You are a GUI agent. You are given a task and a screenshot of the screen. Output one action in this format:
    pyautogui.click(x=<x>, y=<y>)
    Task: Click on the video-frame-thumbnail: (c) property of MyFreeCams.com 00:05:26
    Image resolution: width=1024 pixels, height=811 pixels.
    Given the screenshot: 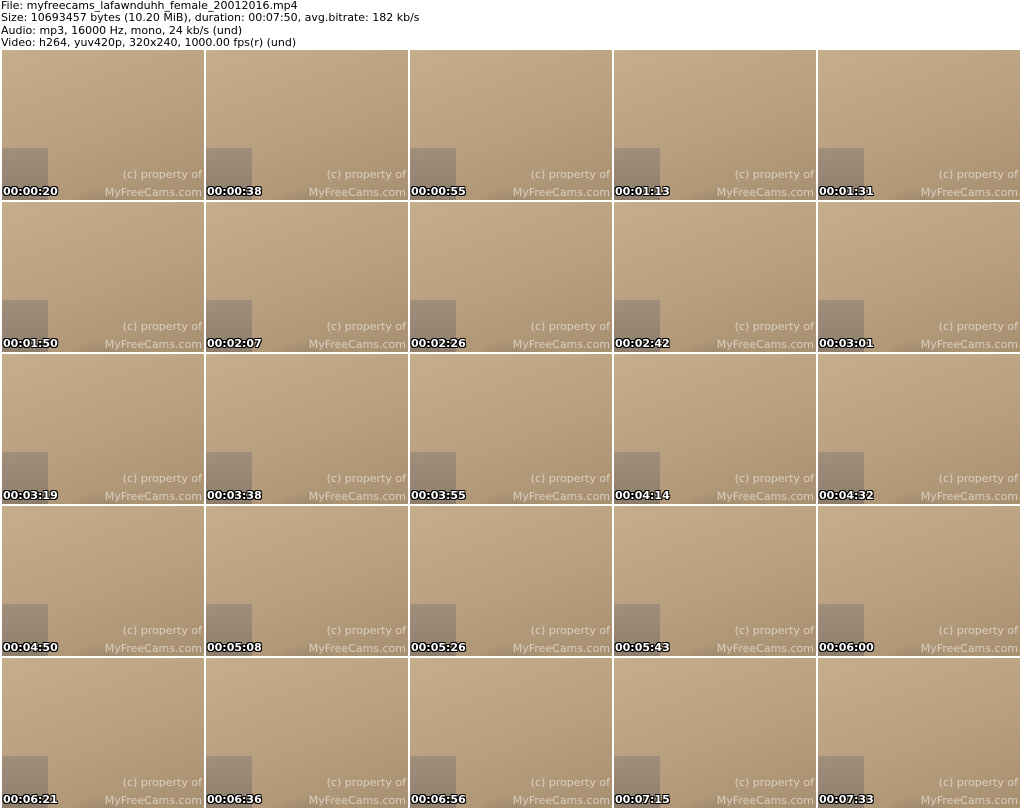 What is the action you would take?
    pyautogui.click(x=511, y=581)
    